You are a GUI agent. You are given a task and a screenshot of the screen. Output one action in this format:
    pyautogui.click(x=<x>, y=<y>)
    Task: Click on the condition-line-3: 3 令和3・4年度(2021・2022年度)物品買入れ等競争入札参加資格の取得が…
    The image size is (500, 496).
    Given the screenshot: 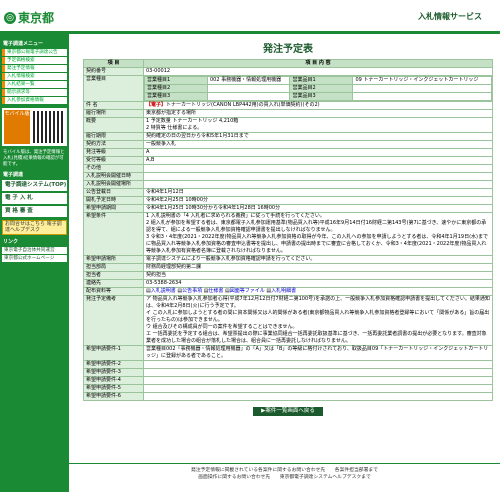 What is the action you would take?
    pyautogui.click(x=317, y=244)
    